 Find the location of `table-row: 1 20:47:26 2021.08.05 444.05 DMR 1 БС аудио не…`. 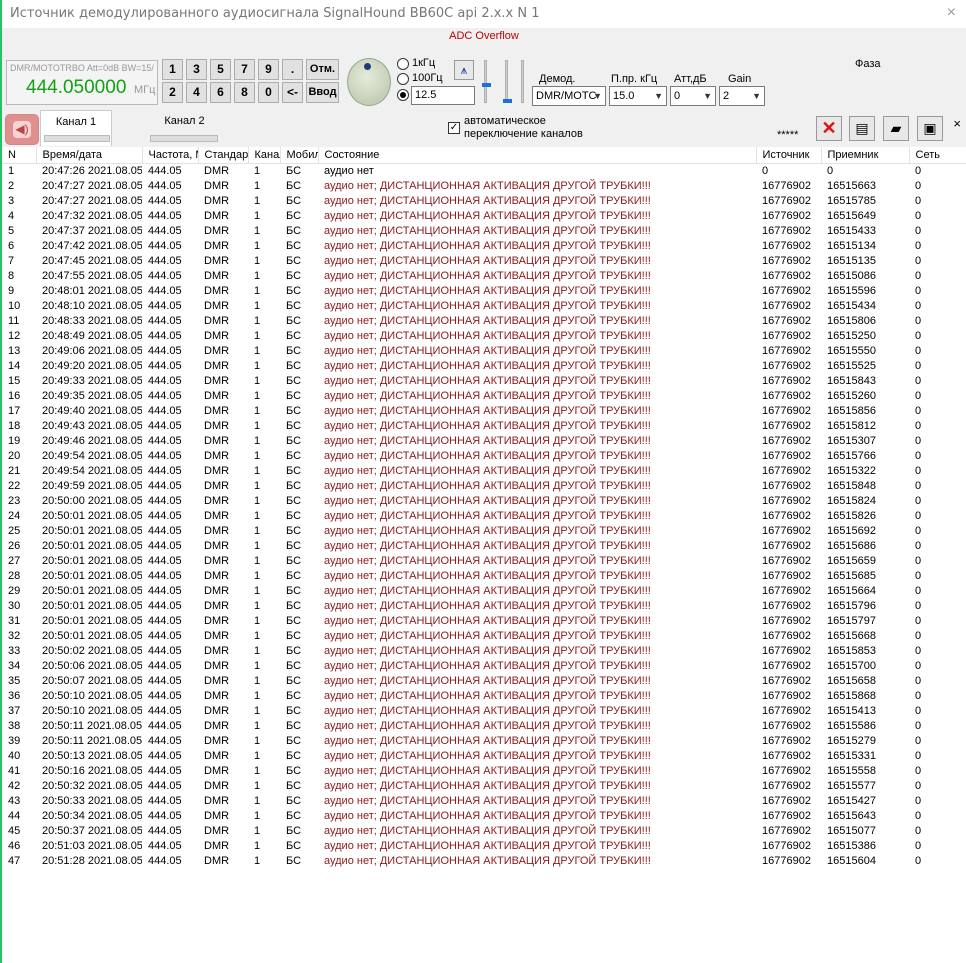

table-row: 1 20:47:26 2021.08.05 444.05 DMR 1 БС аудио не… is located at coordinates (484, 170).